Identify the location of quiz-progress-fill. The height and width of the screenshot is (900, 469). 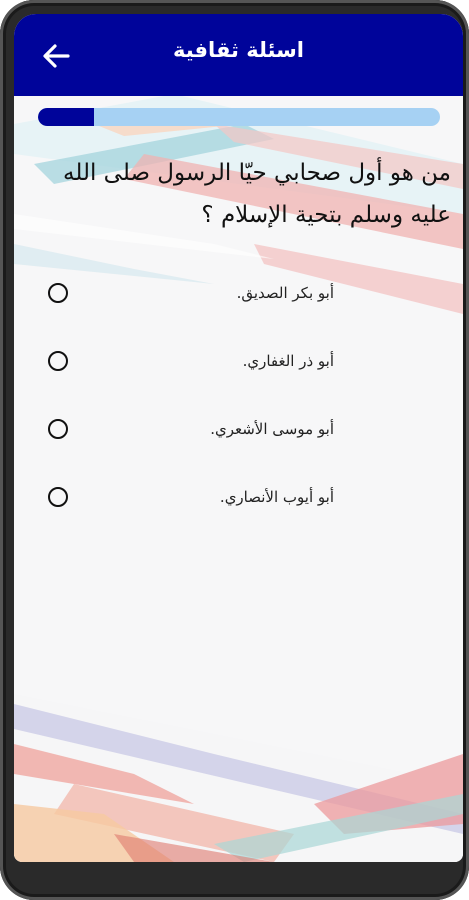
(66, 117).